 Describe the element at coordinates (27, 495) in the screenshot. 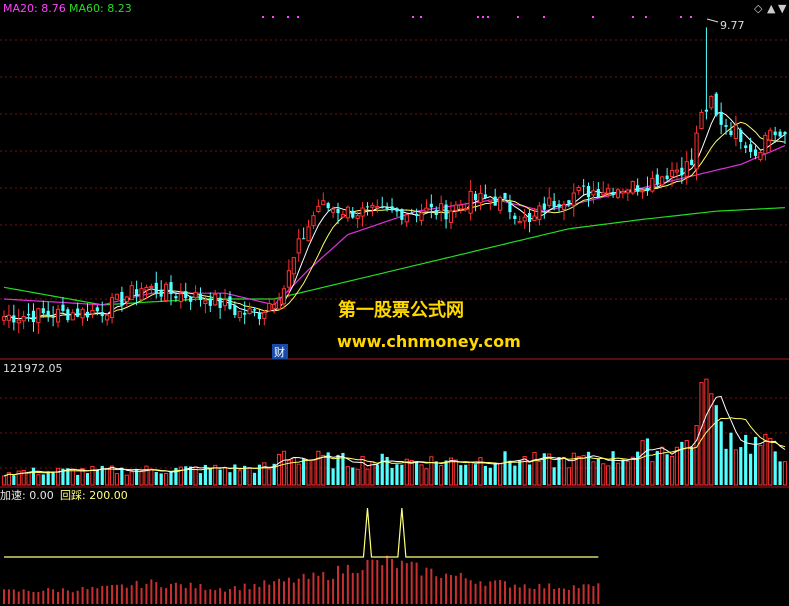

I see `indicator-legend-accel: 加速: 0.00` at that location.